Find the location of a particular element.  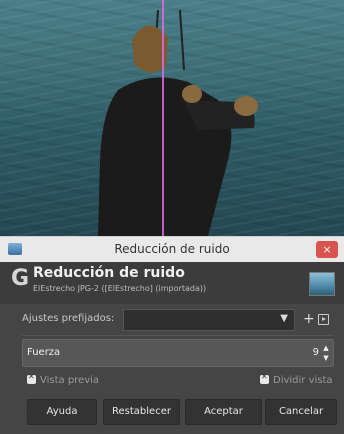

split-view-line is located at coordinates (163, 118).